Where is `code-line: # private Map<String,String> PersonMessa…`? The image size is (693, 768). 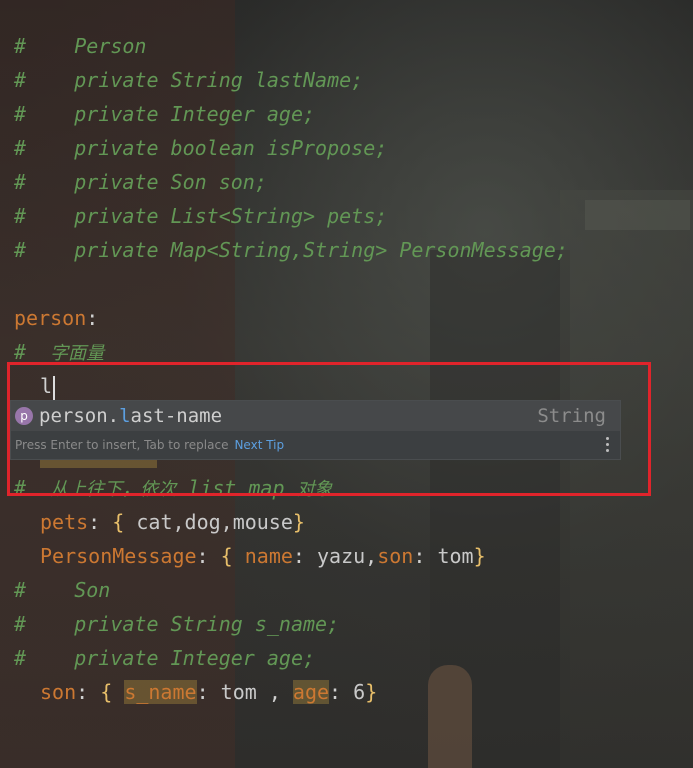 code-line: # private Map<String,String> PersonMessa… is located at coordinates (291, 250).